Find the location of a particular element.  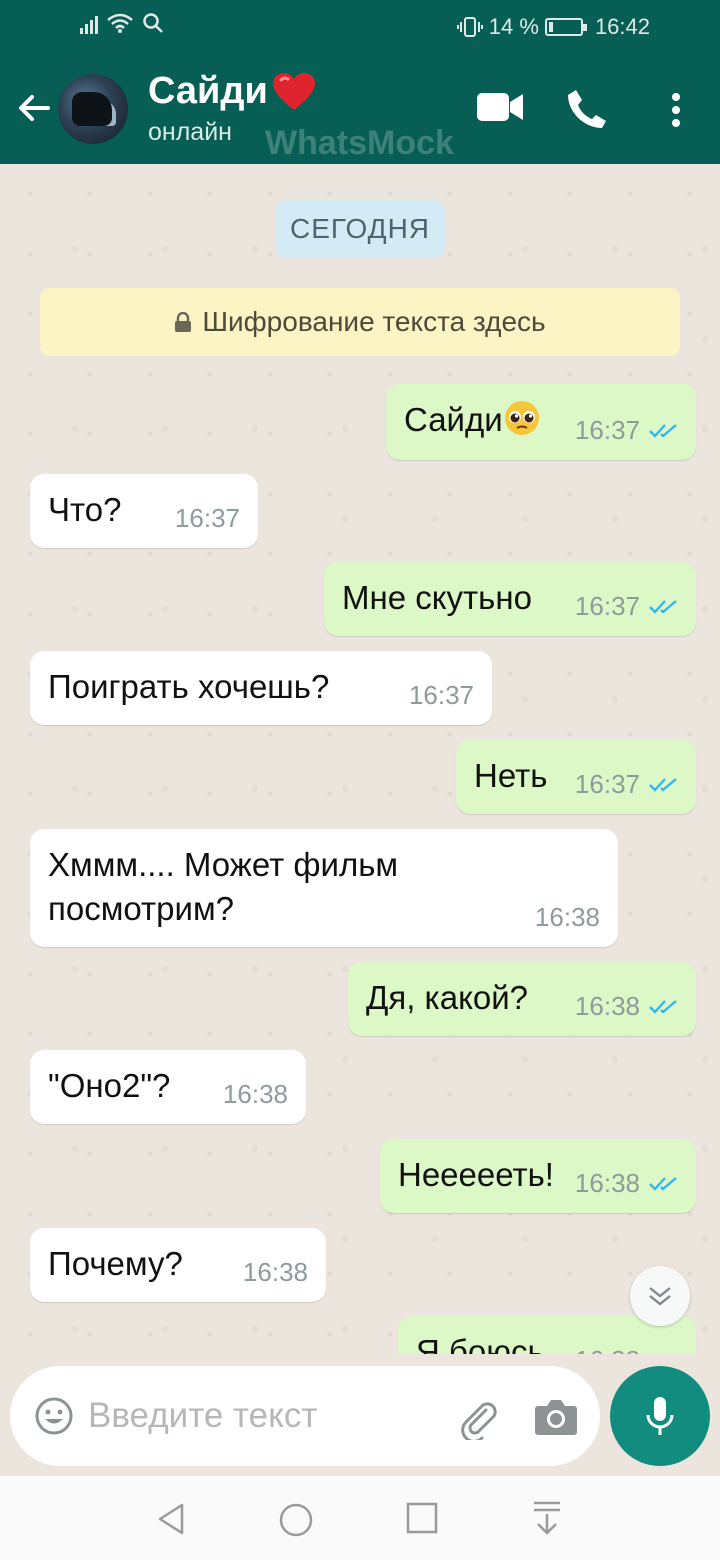

lock-icon is located at coordinates (183, 322).